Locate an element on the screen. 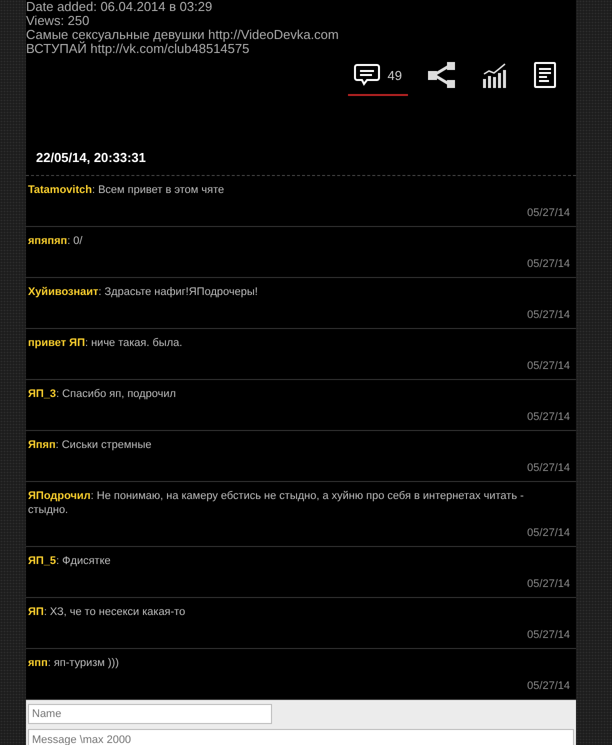 The width and height of the screenshot is (612, 745). comment-text: Tatamovitch: Всем привет в этом чяте is located at coordinates (127, 190).